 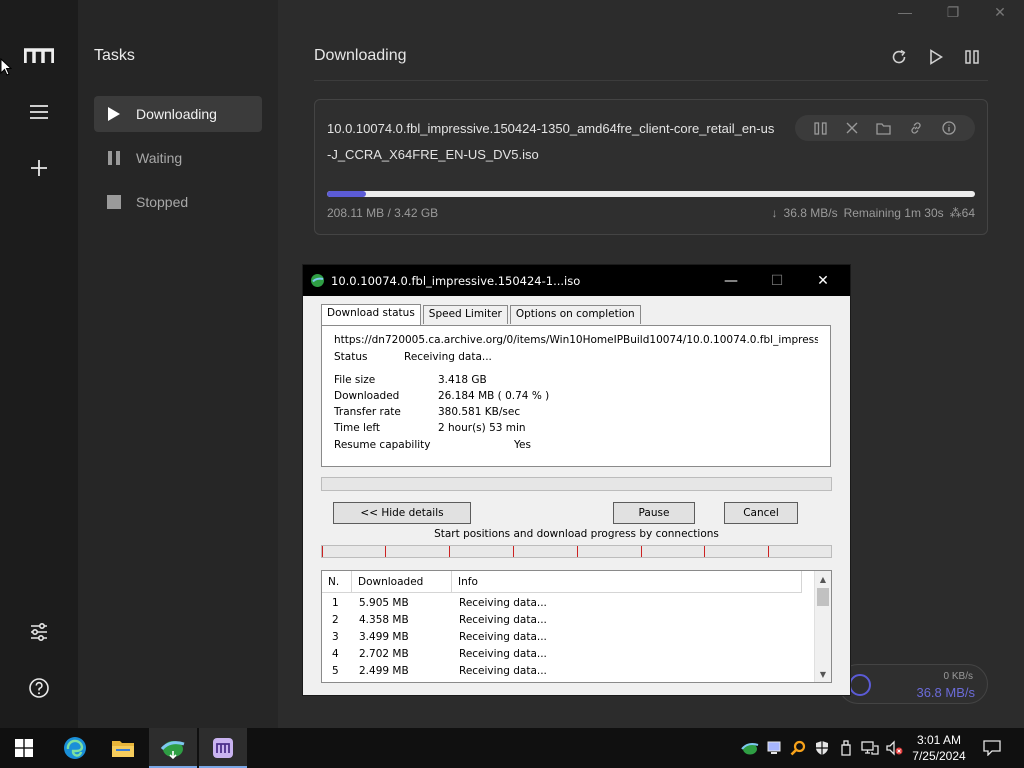 I want to click on mouse-cursor-icon, so click(x=6, y=67).